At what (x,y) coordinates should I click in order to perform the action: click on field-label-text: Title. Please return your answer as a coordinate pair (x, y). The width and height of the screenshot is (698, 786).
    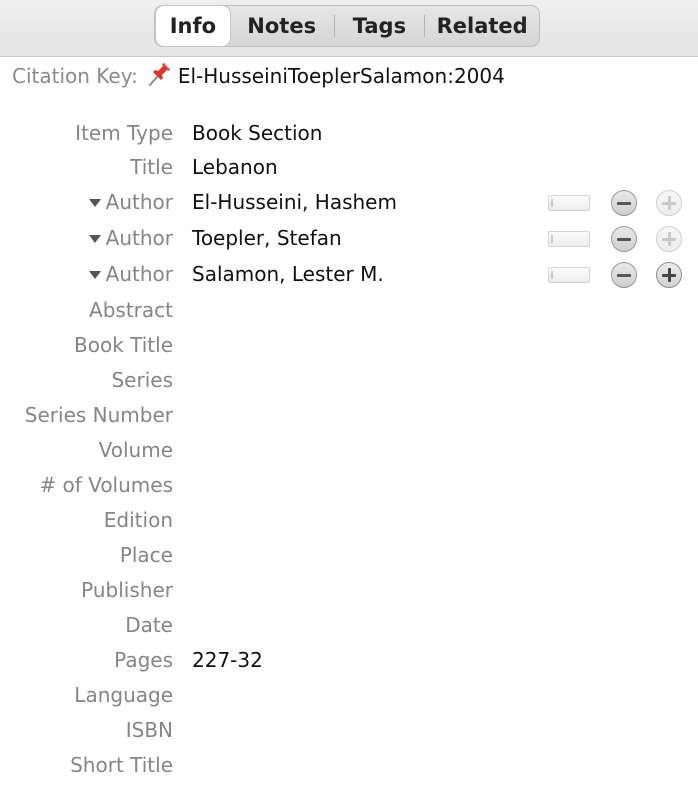
    Looking at the image, I should click on (151, 167).